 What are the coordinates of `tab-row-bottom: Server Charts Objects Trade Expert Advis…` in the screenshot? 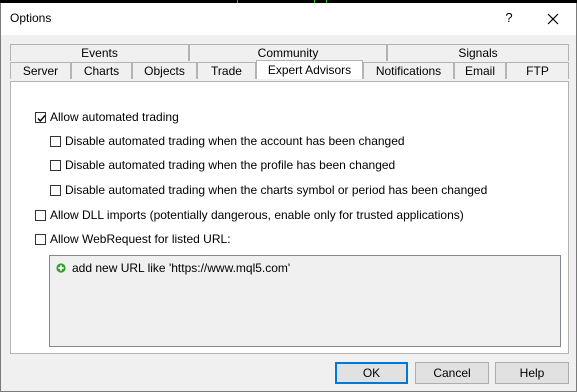 It's located at (289, 70).